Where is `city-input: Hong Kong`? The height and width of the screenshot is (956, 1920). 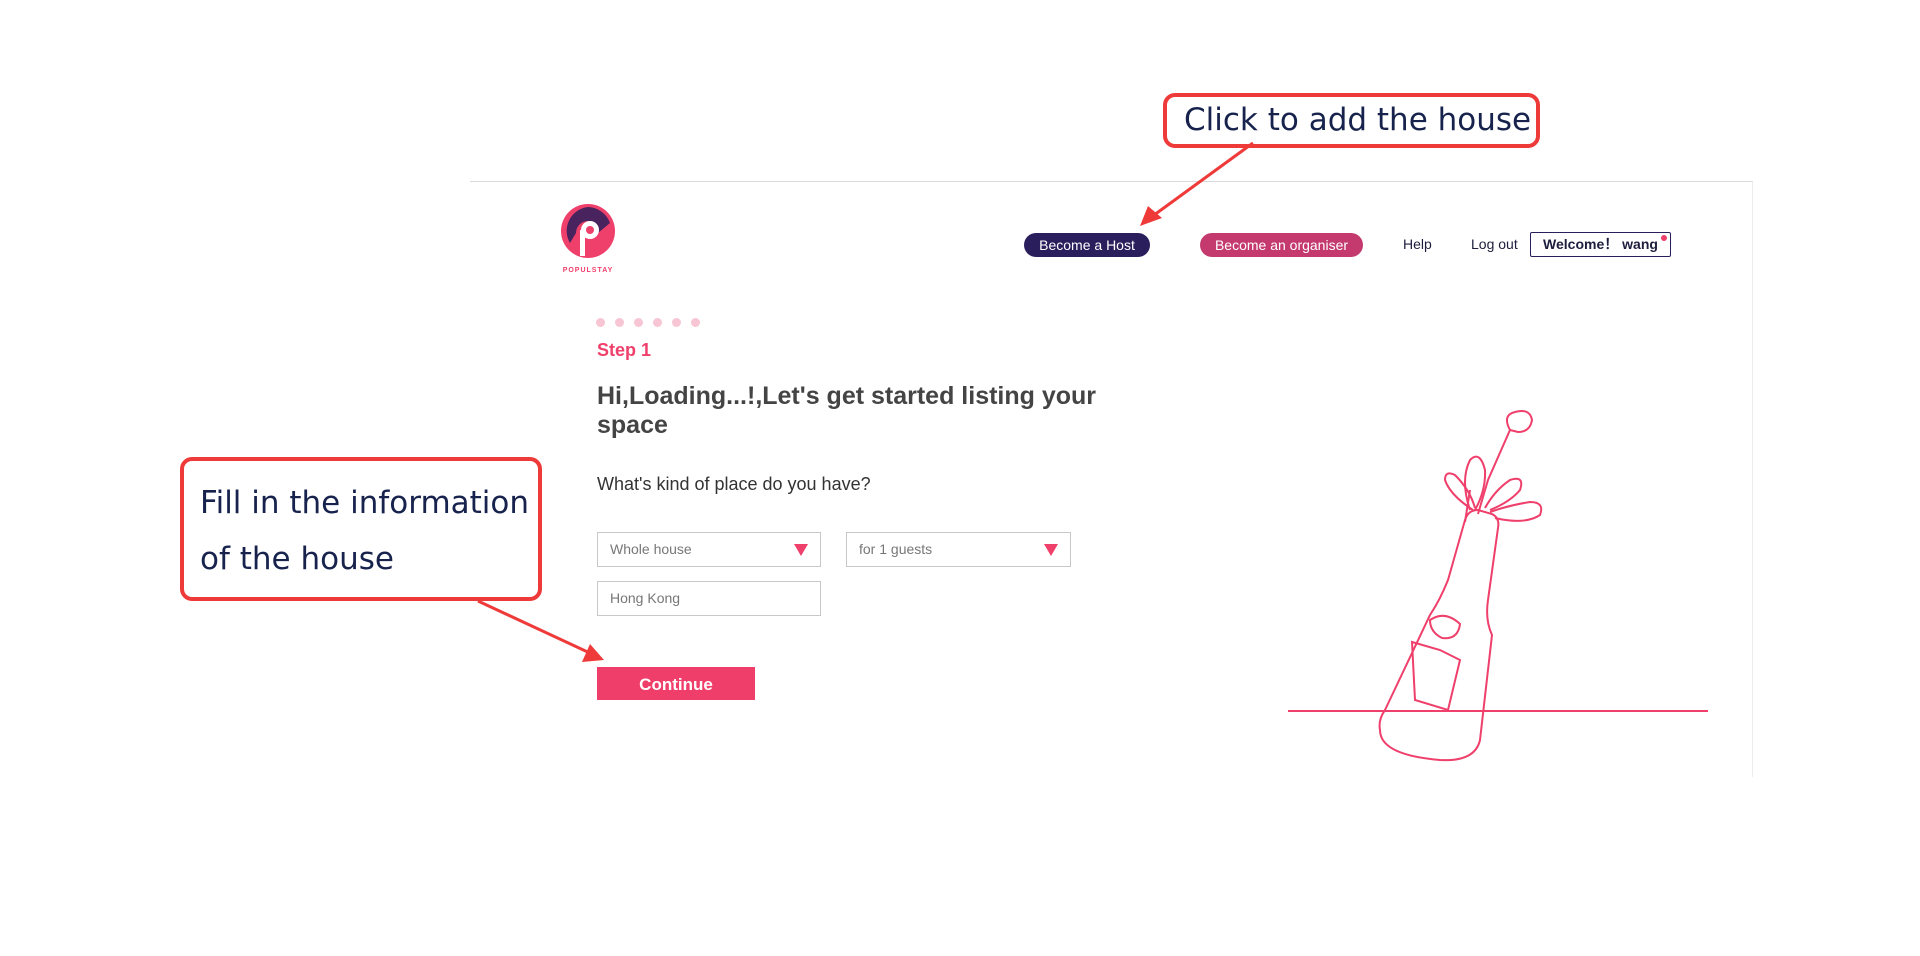
city-input: Hong Kong is located at coordinates (709, 598).